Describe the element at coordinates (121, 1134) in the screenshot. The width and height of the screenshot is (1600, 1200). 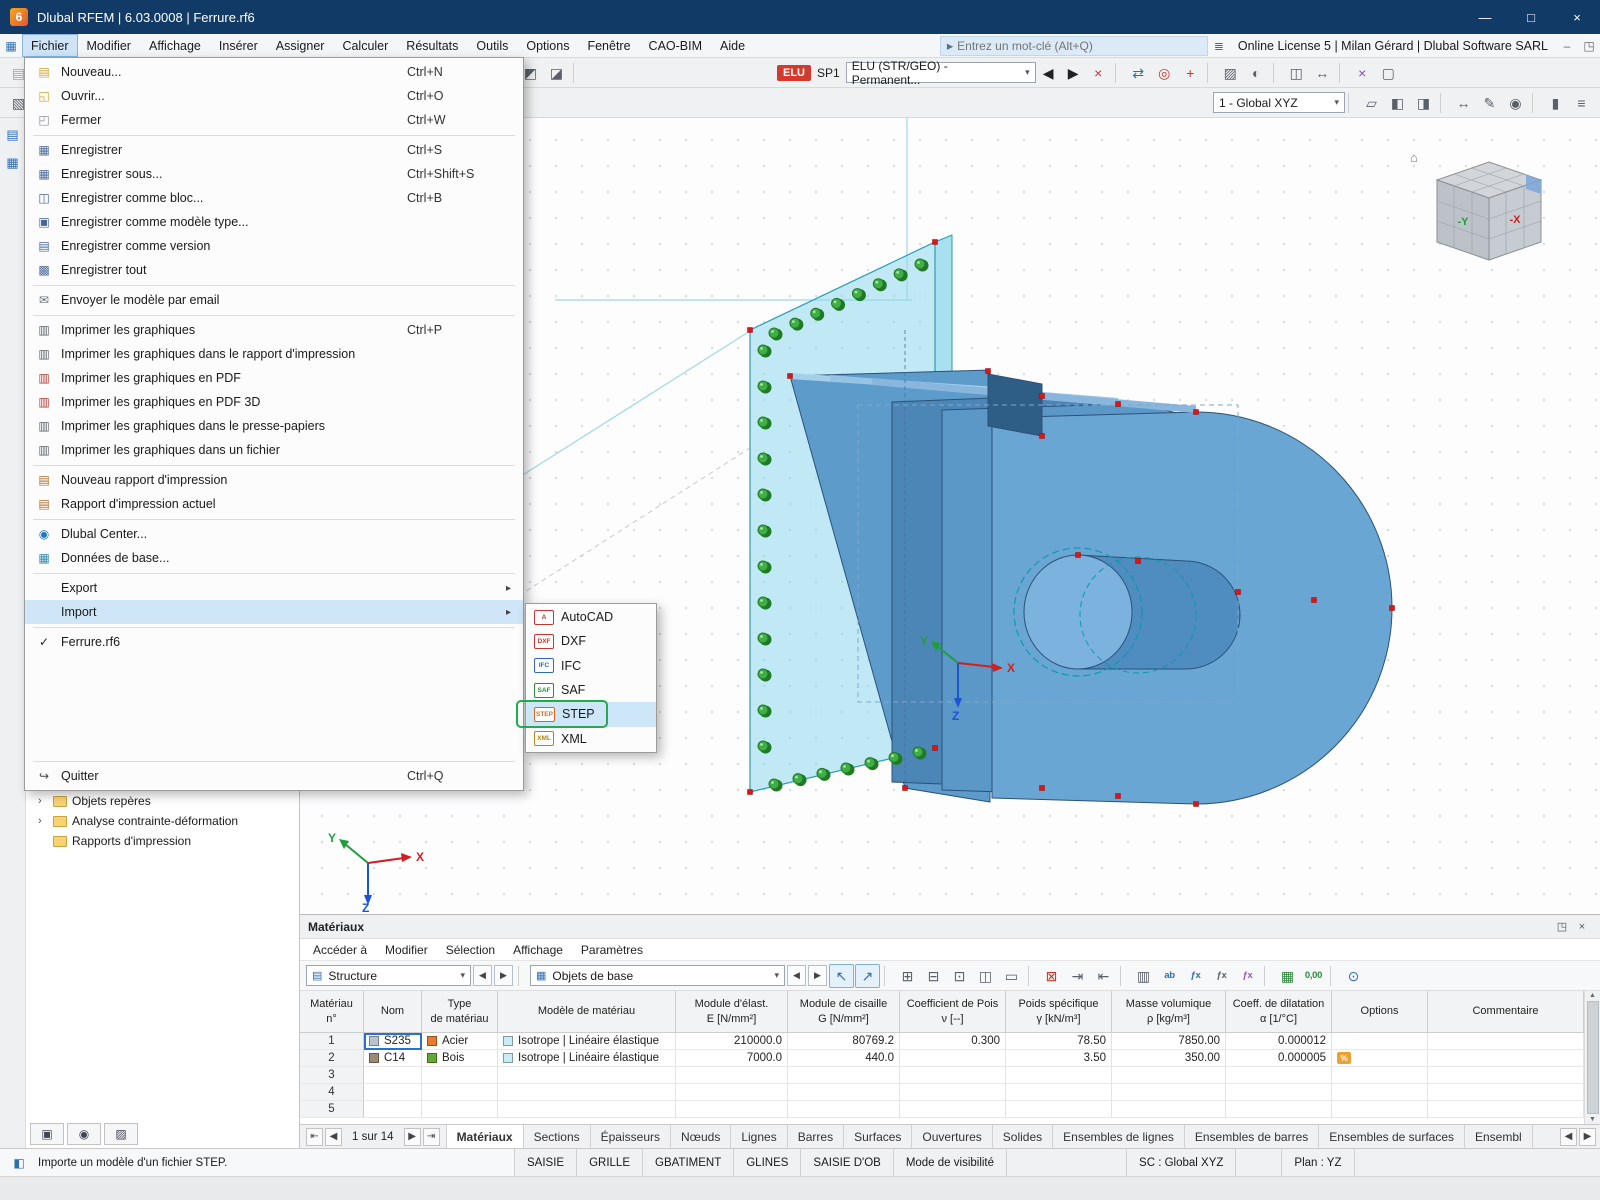
I see `camera-button: ▨` at that location.